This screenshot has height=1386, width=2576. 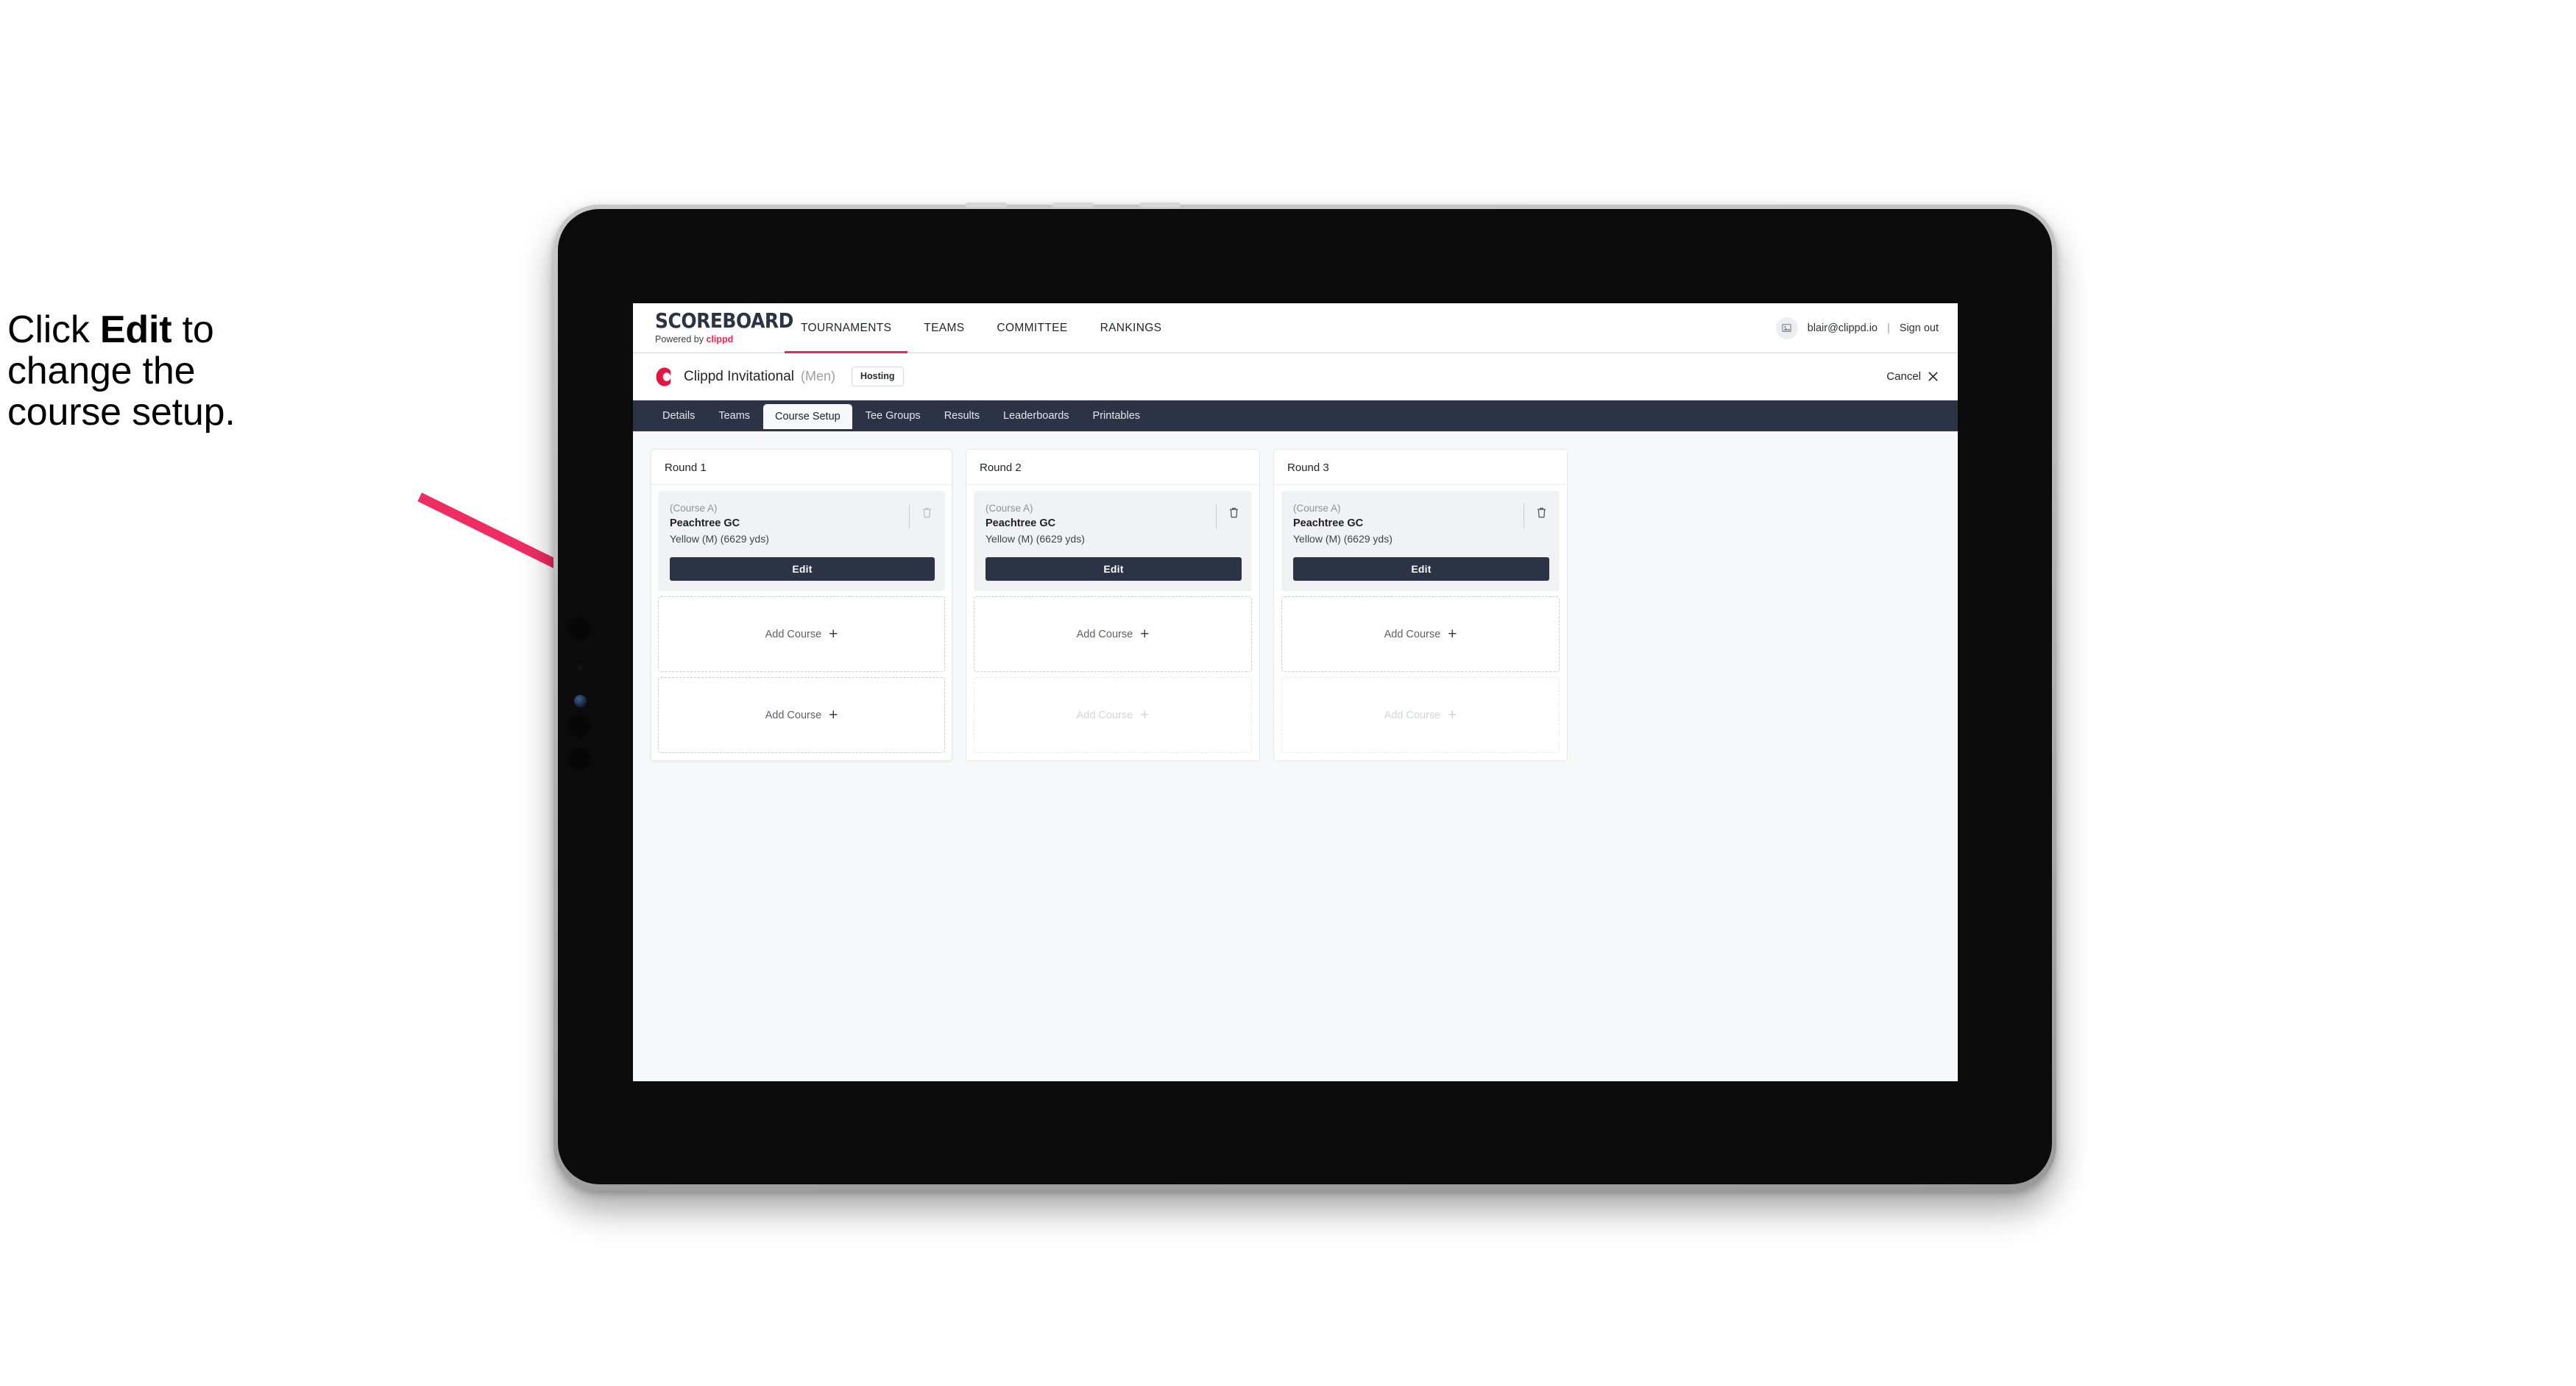 What do you see at coordinates (1112, 468) in the screenshot?
I see `round-header-2: Round 2` at bounding box center [1112, 468].